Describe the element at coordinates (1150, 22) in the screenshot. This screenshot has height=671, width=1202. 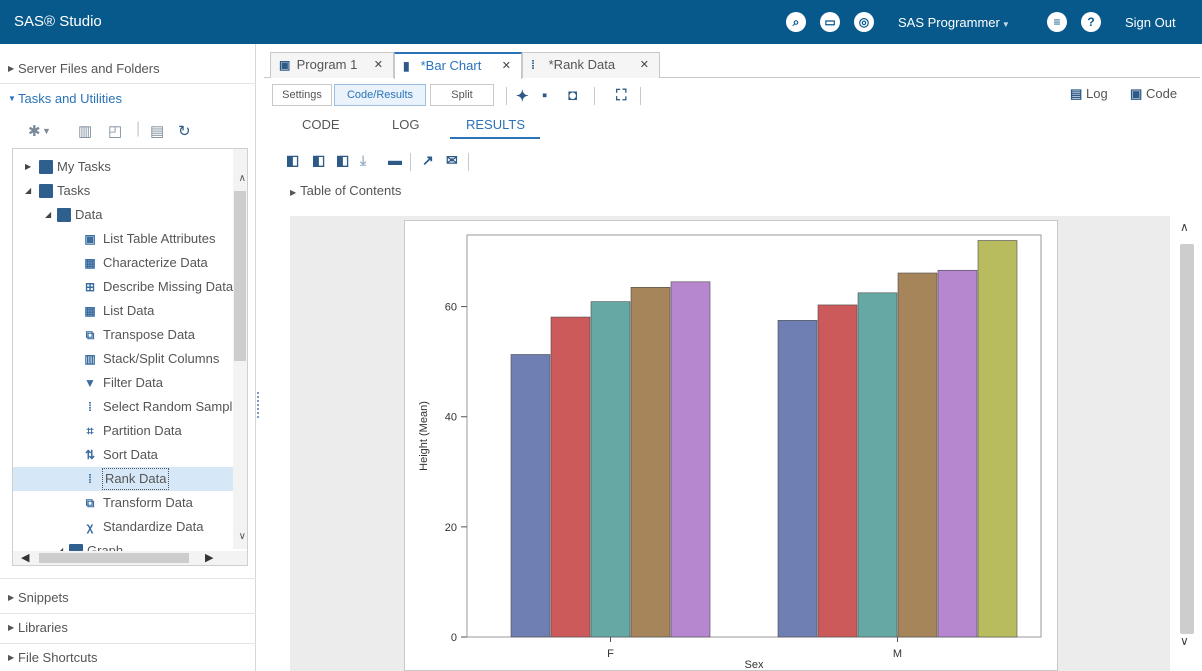
I see `sign-out-link: Sign Out` at that location.